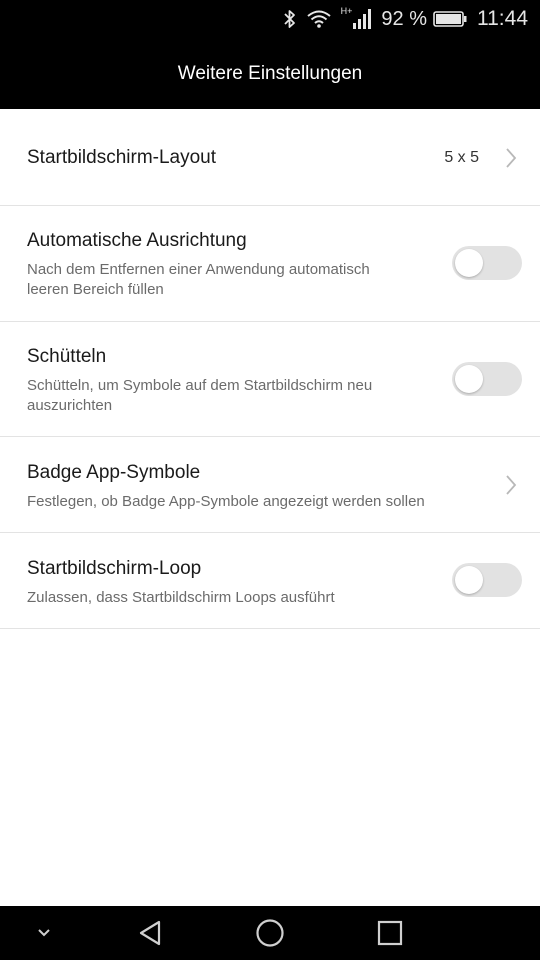 The width and height of the screenshot is (540, 960). I want to click on page-title: Weitere Einstellungen, so click(270, 73).